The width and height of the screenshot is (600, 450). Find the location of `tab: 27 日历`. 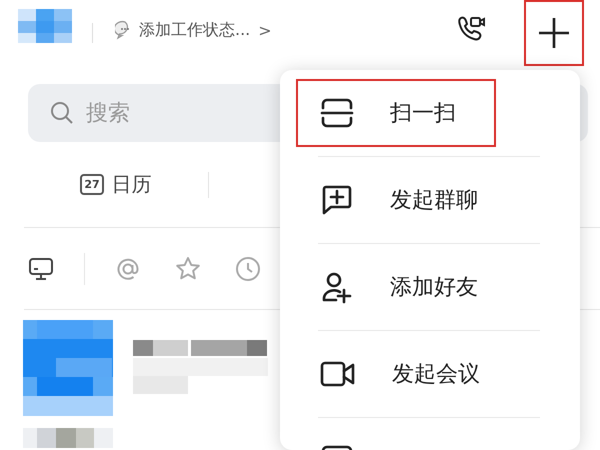

tab: 27 日历 is located at coordinates (116, 184).